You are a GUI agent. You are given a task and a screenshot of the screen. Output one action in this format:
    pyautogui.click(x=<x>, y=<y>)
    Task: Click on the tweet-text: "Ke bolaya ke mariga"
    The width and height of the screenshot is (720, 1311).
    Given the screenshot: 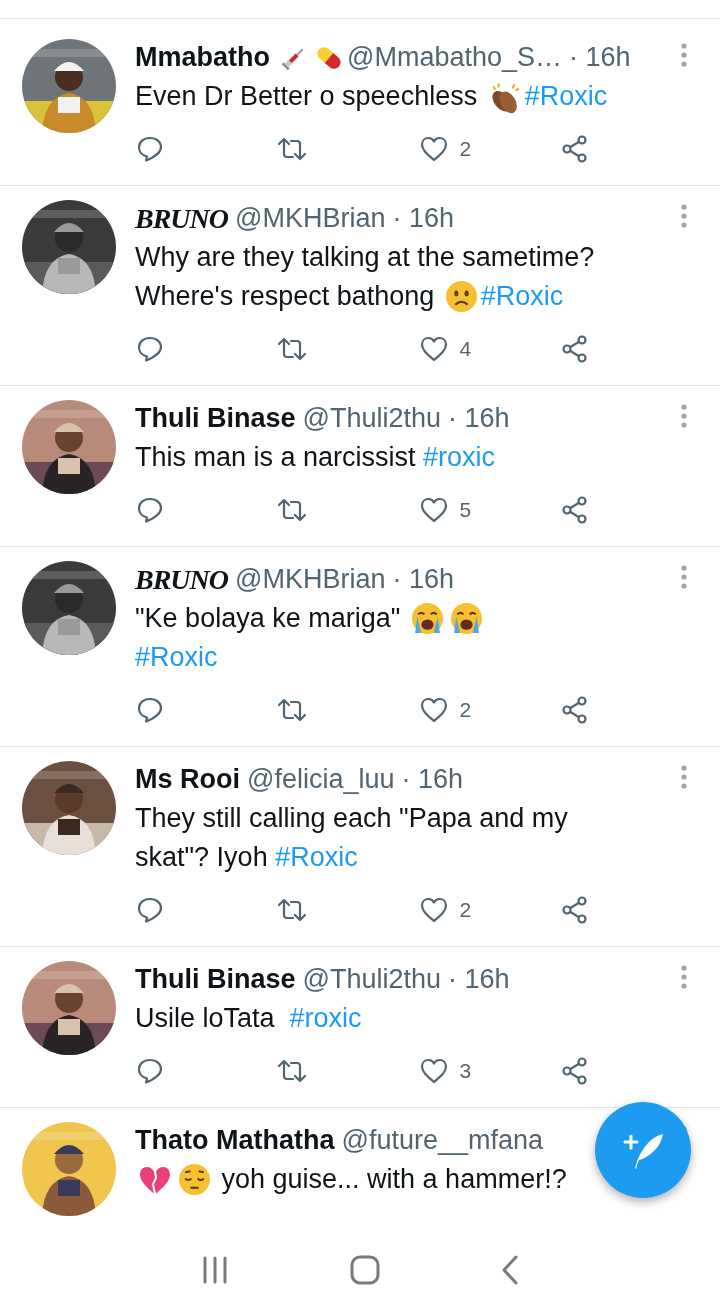 What is the action you would take?
    pyautogui.click(x=268, y=618)
    